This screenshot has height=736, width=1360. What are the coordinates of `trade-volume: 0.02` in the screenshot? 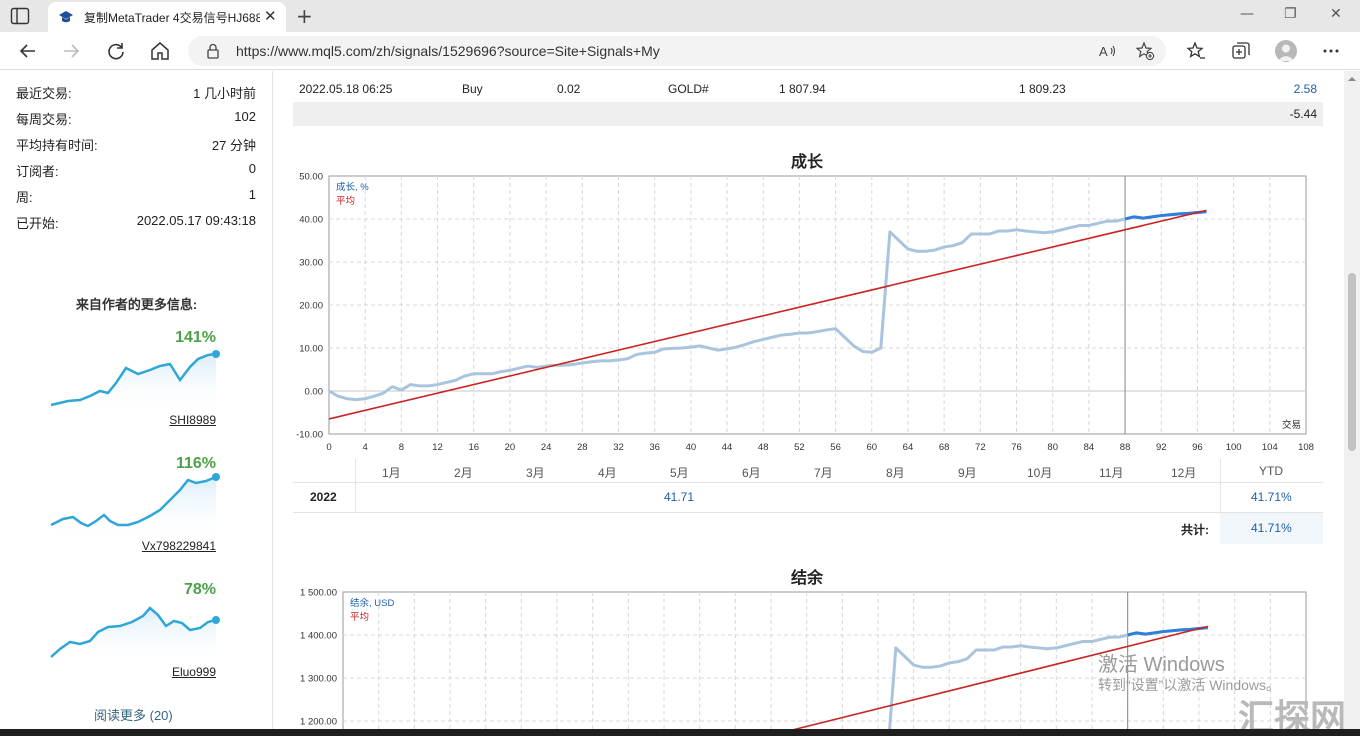 It's located at (569, 89).